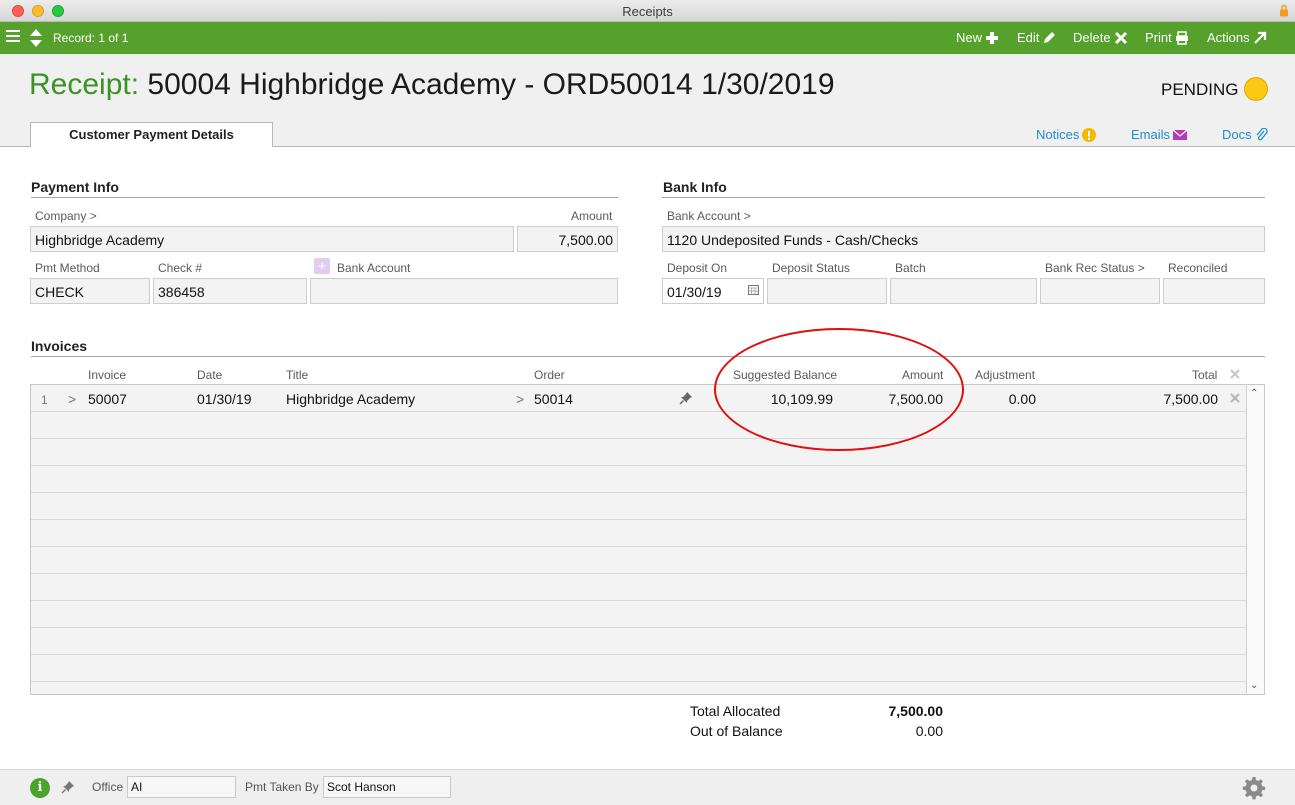  Describe the element at coordinates (553, 399) in the screenshot. I see `cell-order: 50014` at that location.